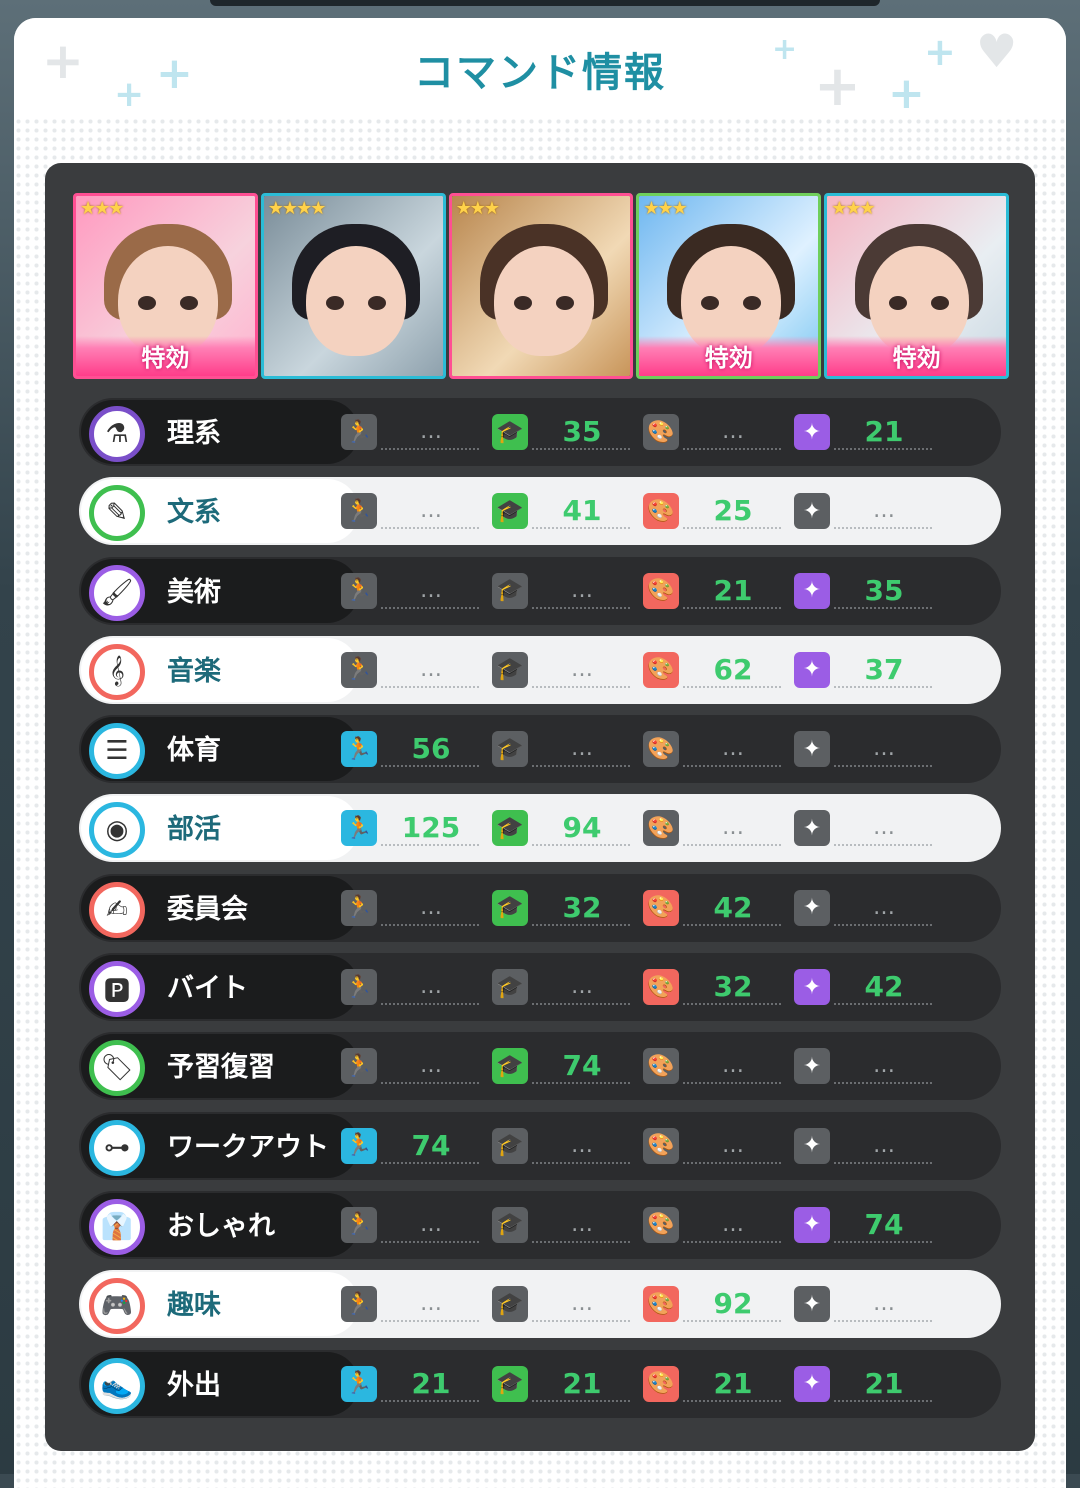 This screenshot has width=1080, height=1488. Describe the element at coordinates (869, 987) in the screenshot. I see `stat-cell: ✦ 42` at that location.